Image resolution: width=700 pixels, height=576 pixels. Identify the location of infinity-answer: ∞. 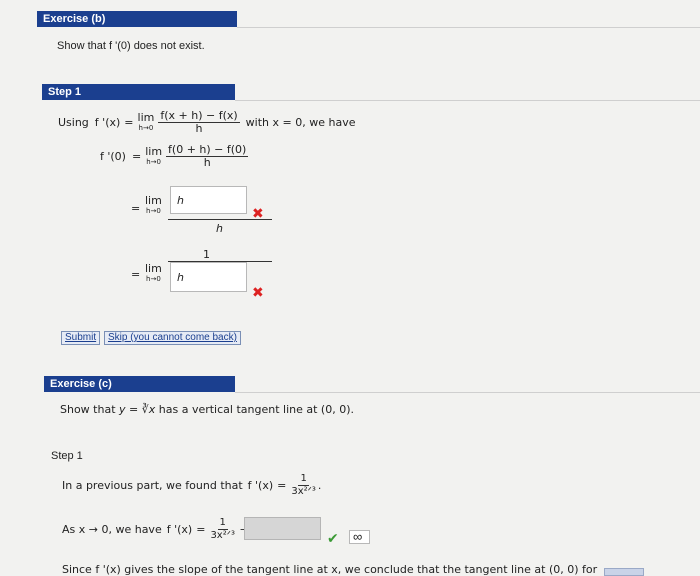
(358, 536).